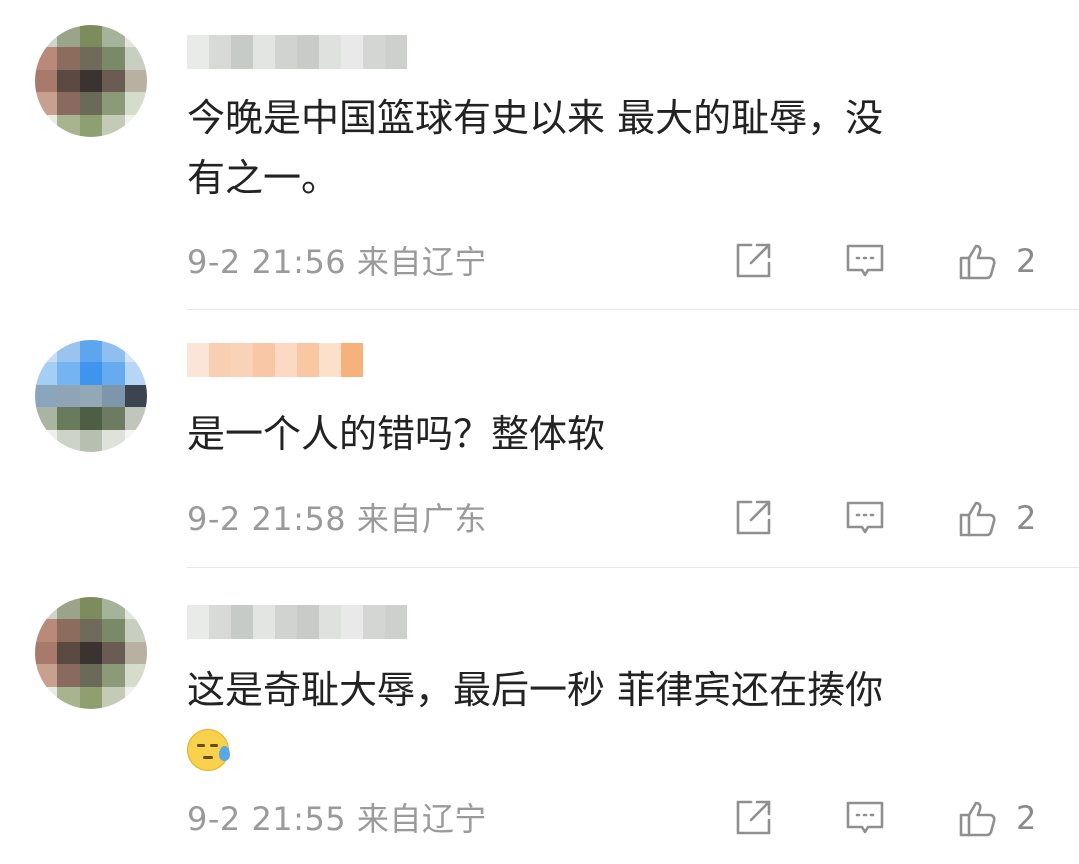  I want to click on comment-text: 这是奇耻大辱，最后一秒 菲律宾还在揍你, so click(607, 720).